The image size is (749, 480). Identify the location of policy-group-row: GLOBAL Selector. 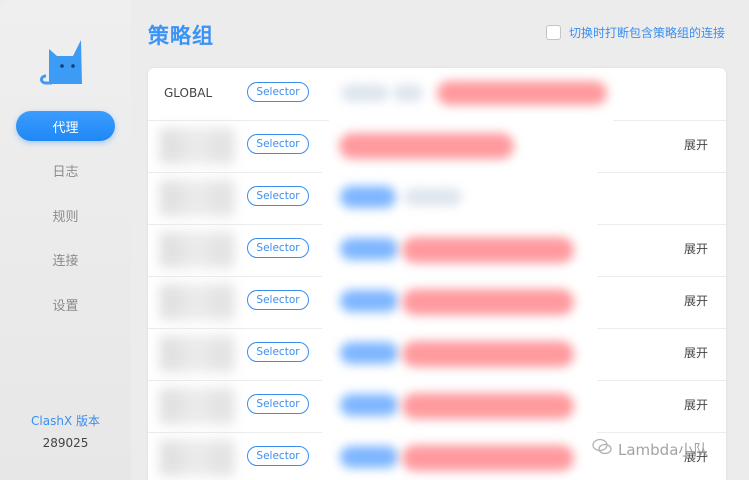
(437, 94).